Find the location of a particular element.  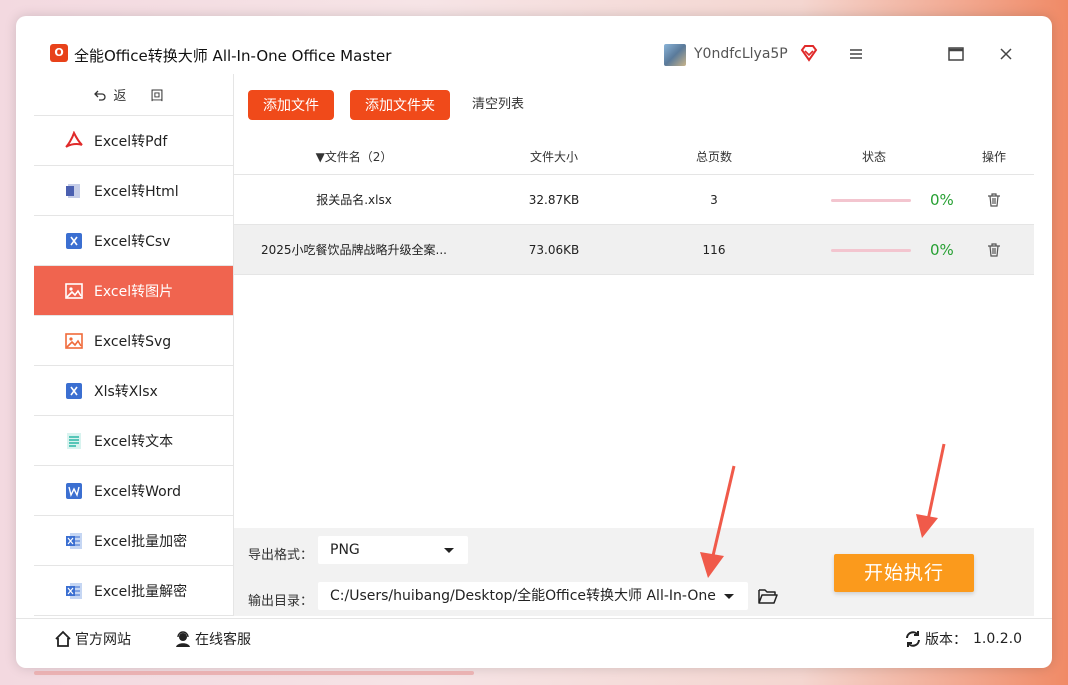

app-logo-icon: O is located at coordinates (59, 53).